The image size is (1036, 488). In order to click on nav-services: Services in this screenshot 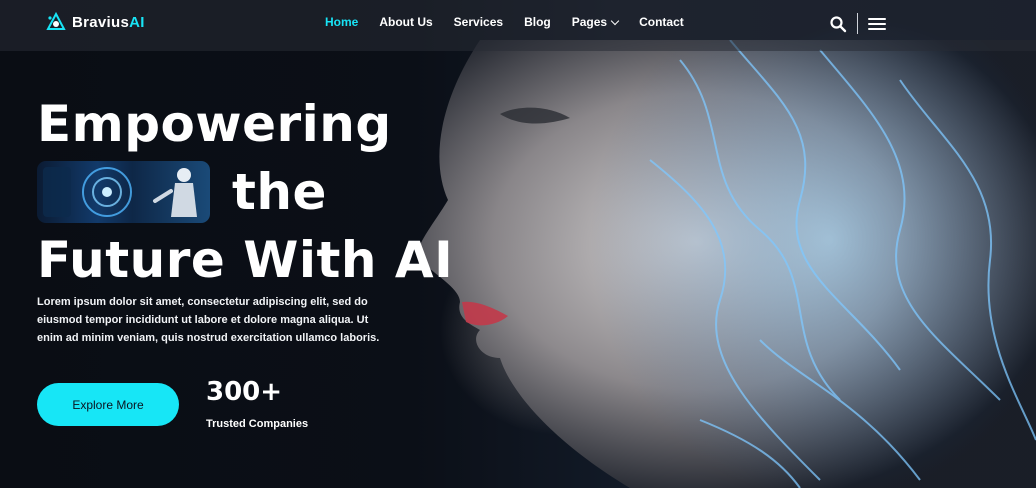, I will do `click(478, 22)`.